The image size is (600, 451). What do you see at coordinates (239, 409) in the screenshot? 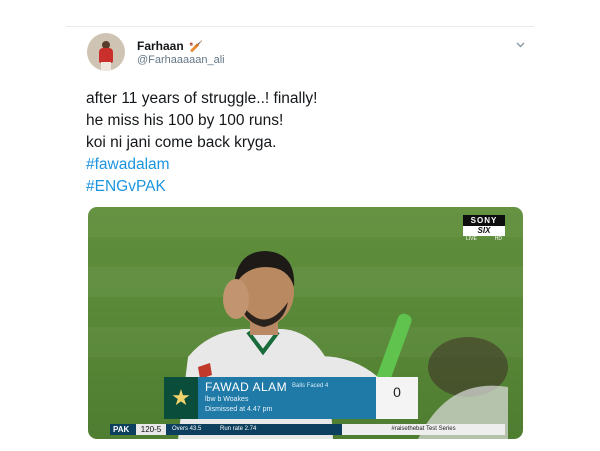
I see `dismissal-time: Dismissed at 4.47 pm` at bounding box center [239, 409].